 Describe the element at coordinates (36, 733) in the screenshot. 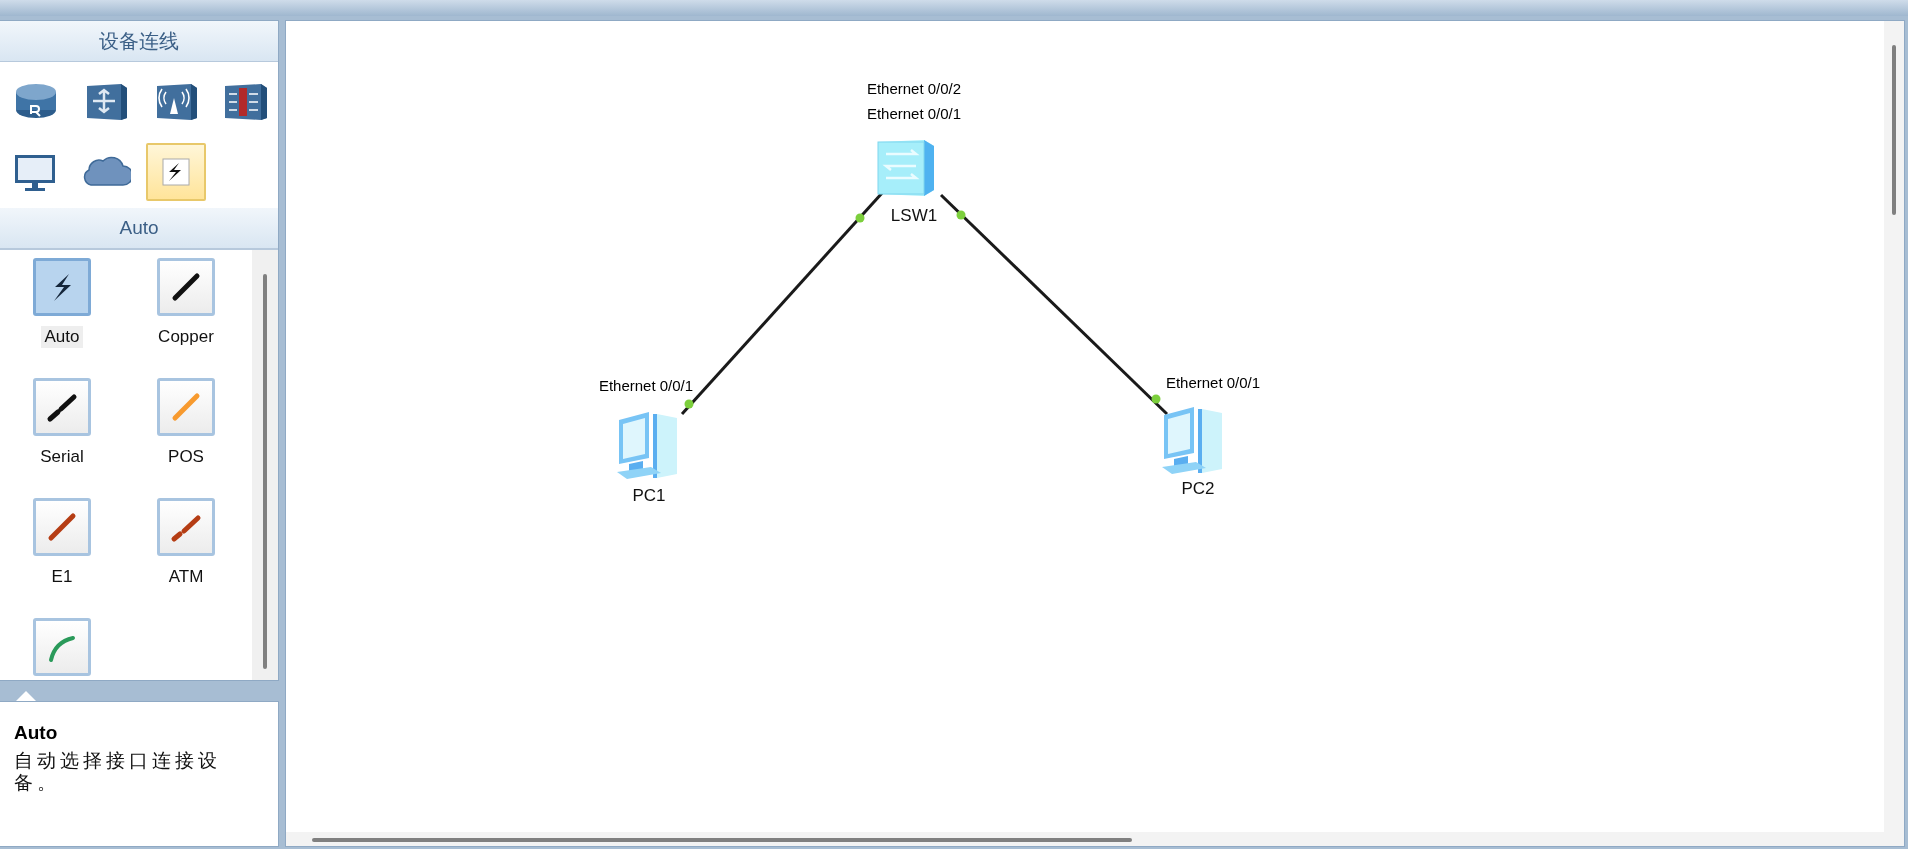

I see `tooltip-title: Auto` at that location.